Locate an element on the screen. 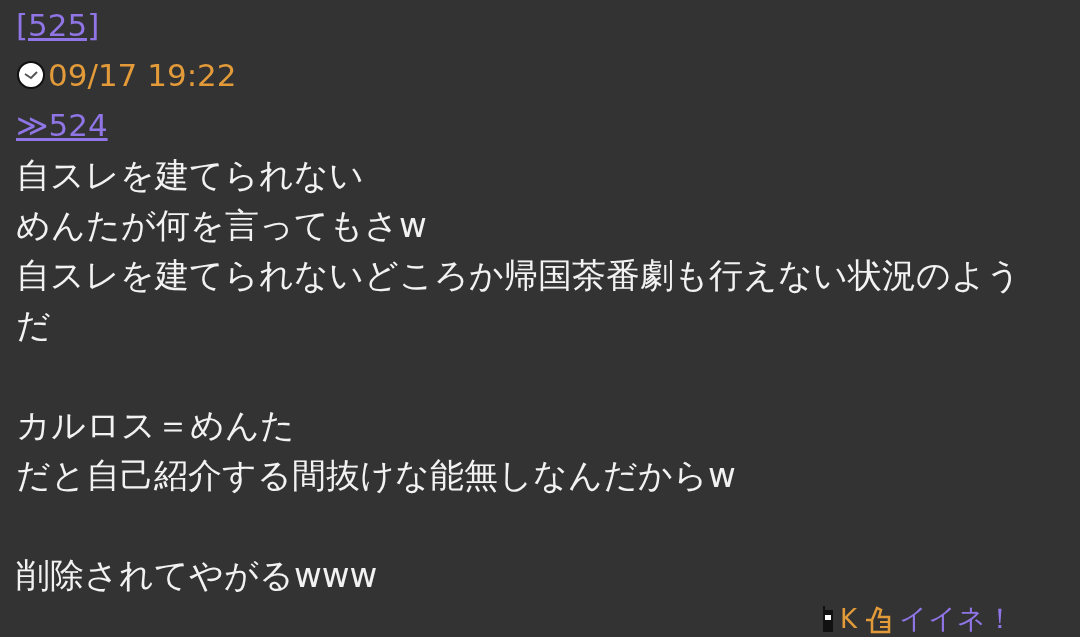 This screenshot has height=637, width=1080. like-link: イイネ！ is located at coordinates (956, 618).